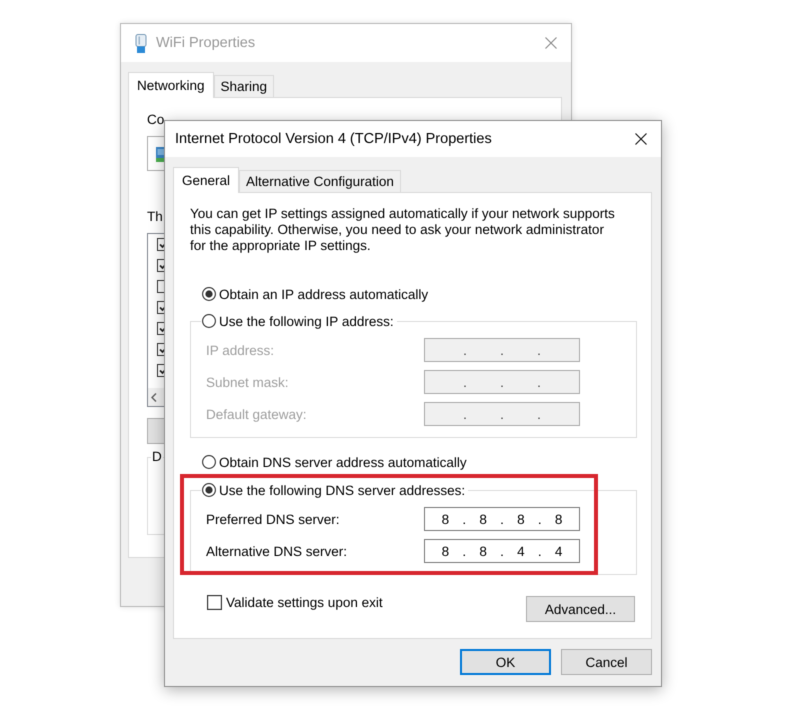 Image resolution: width=800 pixels, height=716 pixels. I want to click on window-title: Internet Protocol Version 4 (TCP/IPv4) Properties, so click(334, 139).